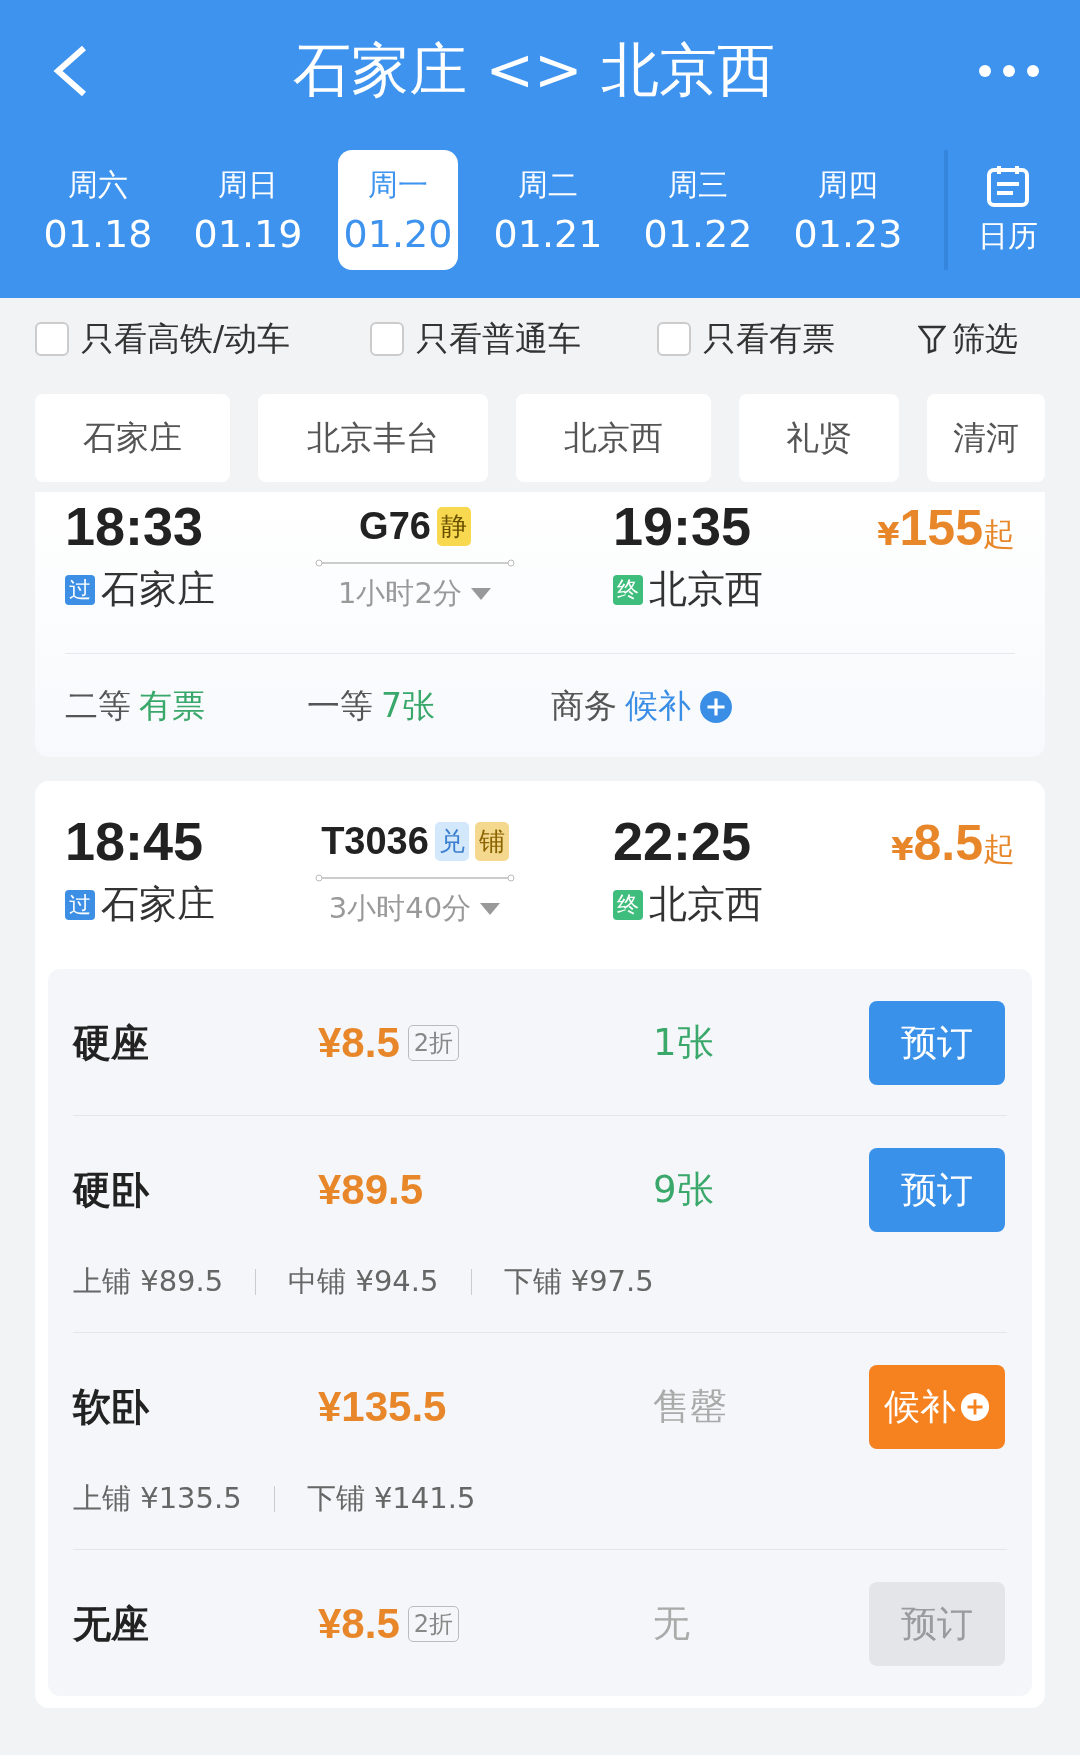  What do you see at coordinates (111, 1190) in the screenshot?
I see `seat-class: 硬卧` at bounding box center [111, 1190].